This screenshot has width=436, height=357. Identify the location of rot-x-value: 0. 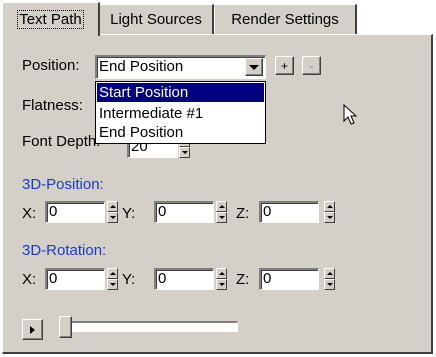
(53, 278).